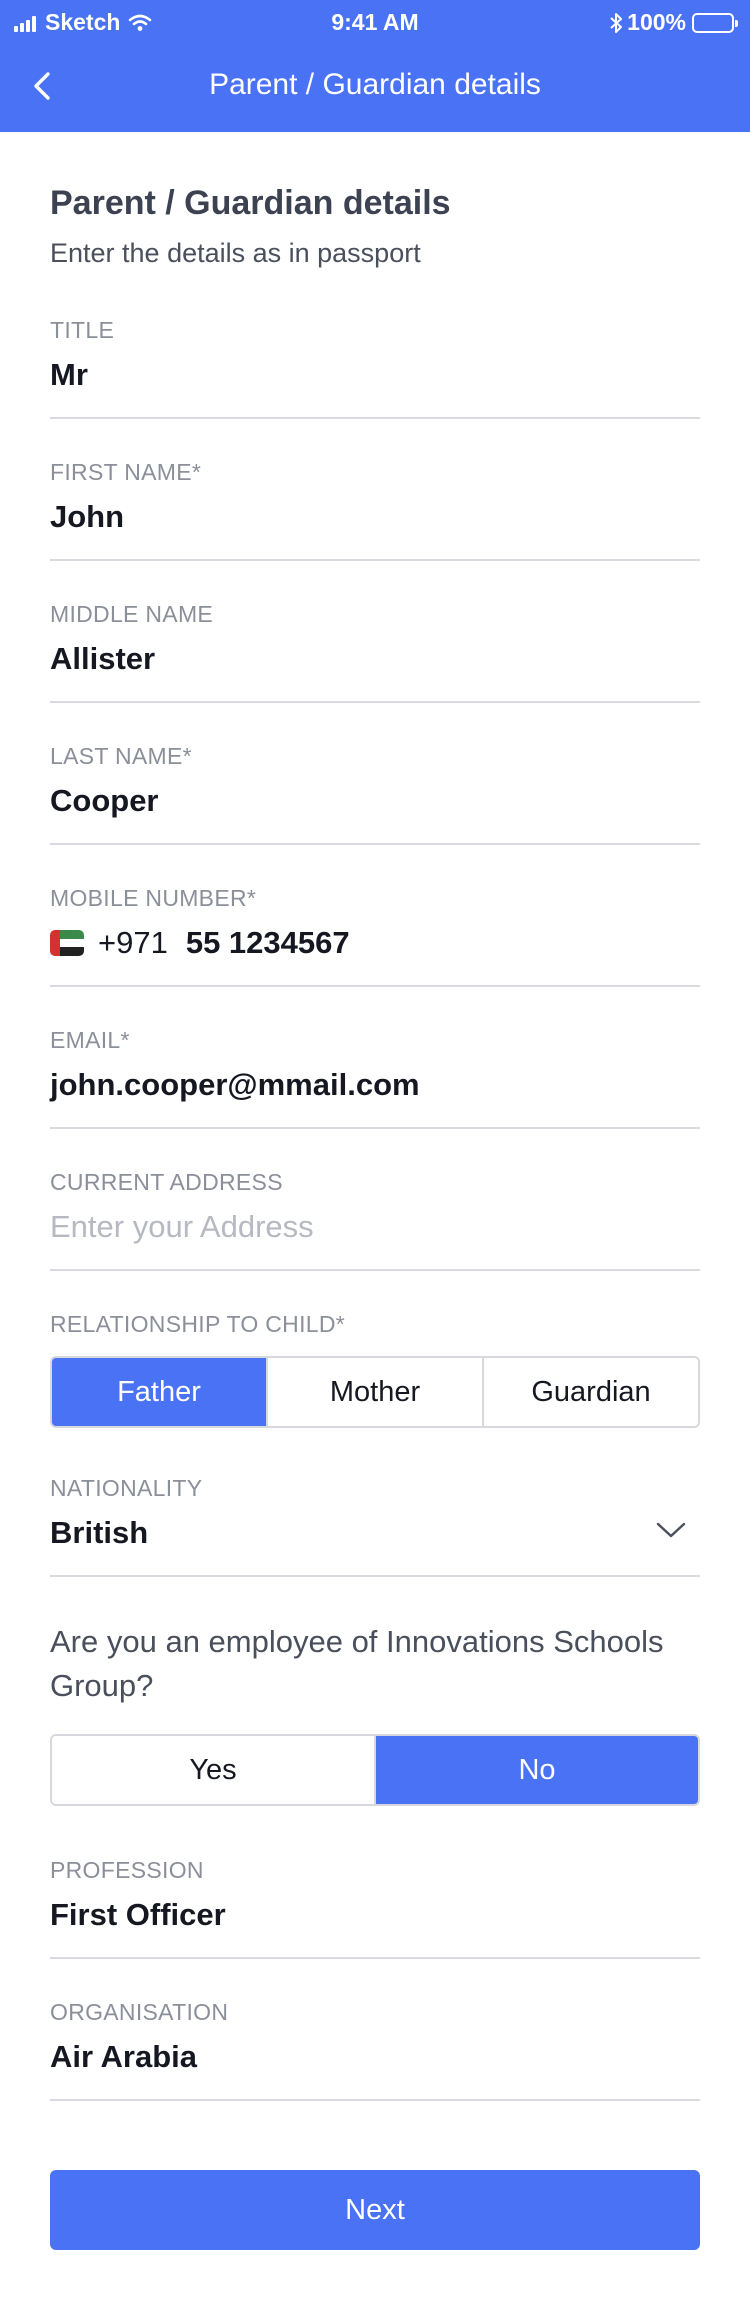  Describe the element at coordinates (375, 1128) in the screenshot. I see `email-divider` at that location.